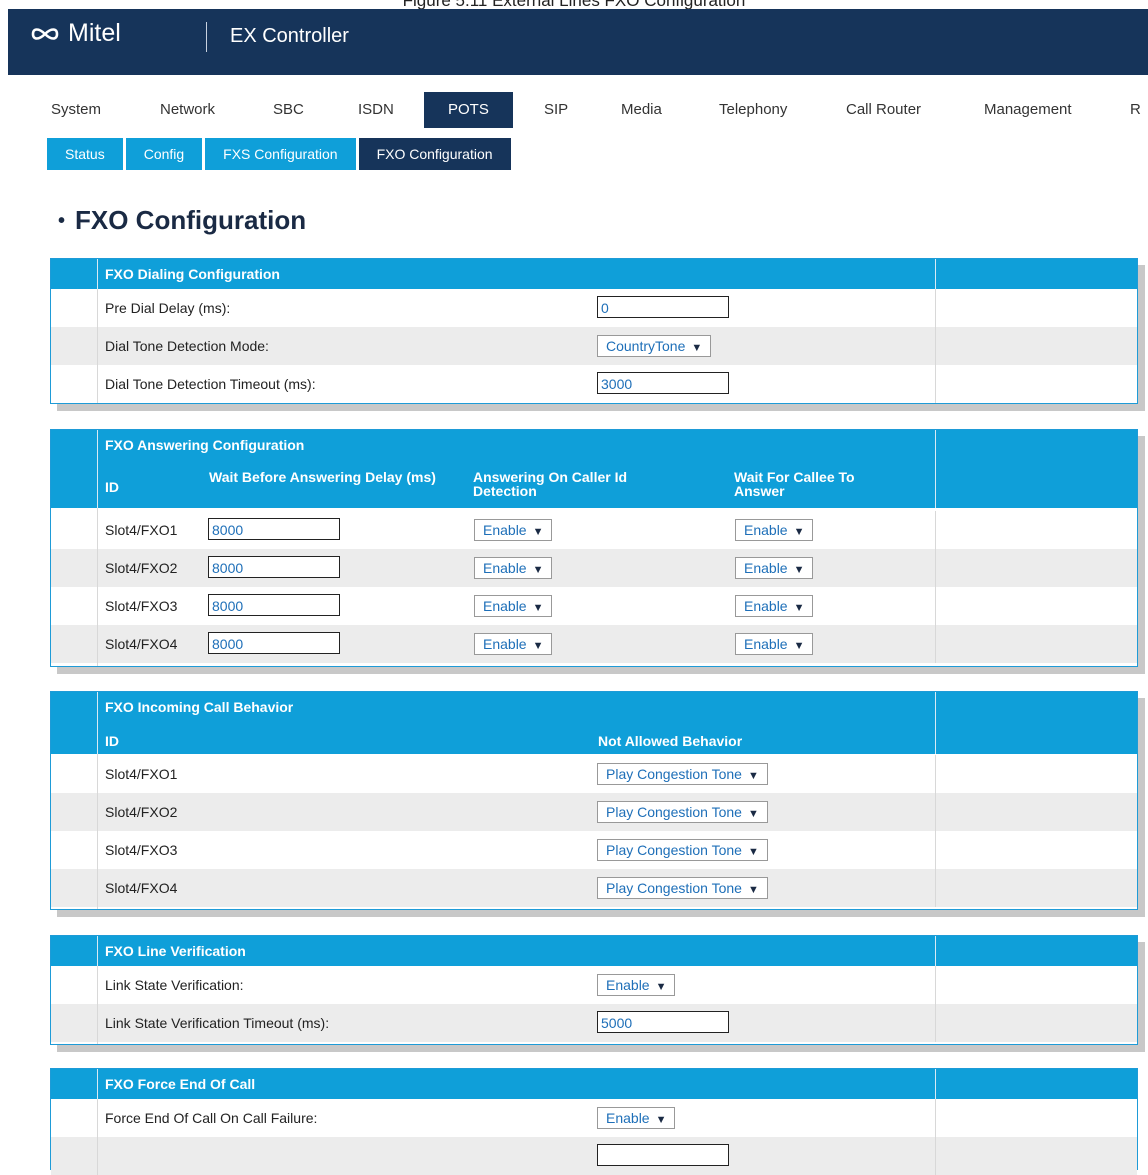 This screenshot has height=1175, width=1148. What do you see at coordinates (594, 812) in the screenshot?
I see `incoming-row: Slot4/FXO2 Play Congestion Tone ▼` at bounding box center [594, 812].